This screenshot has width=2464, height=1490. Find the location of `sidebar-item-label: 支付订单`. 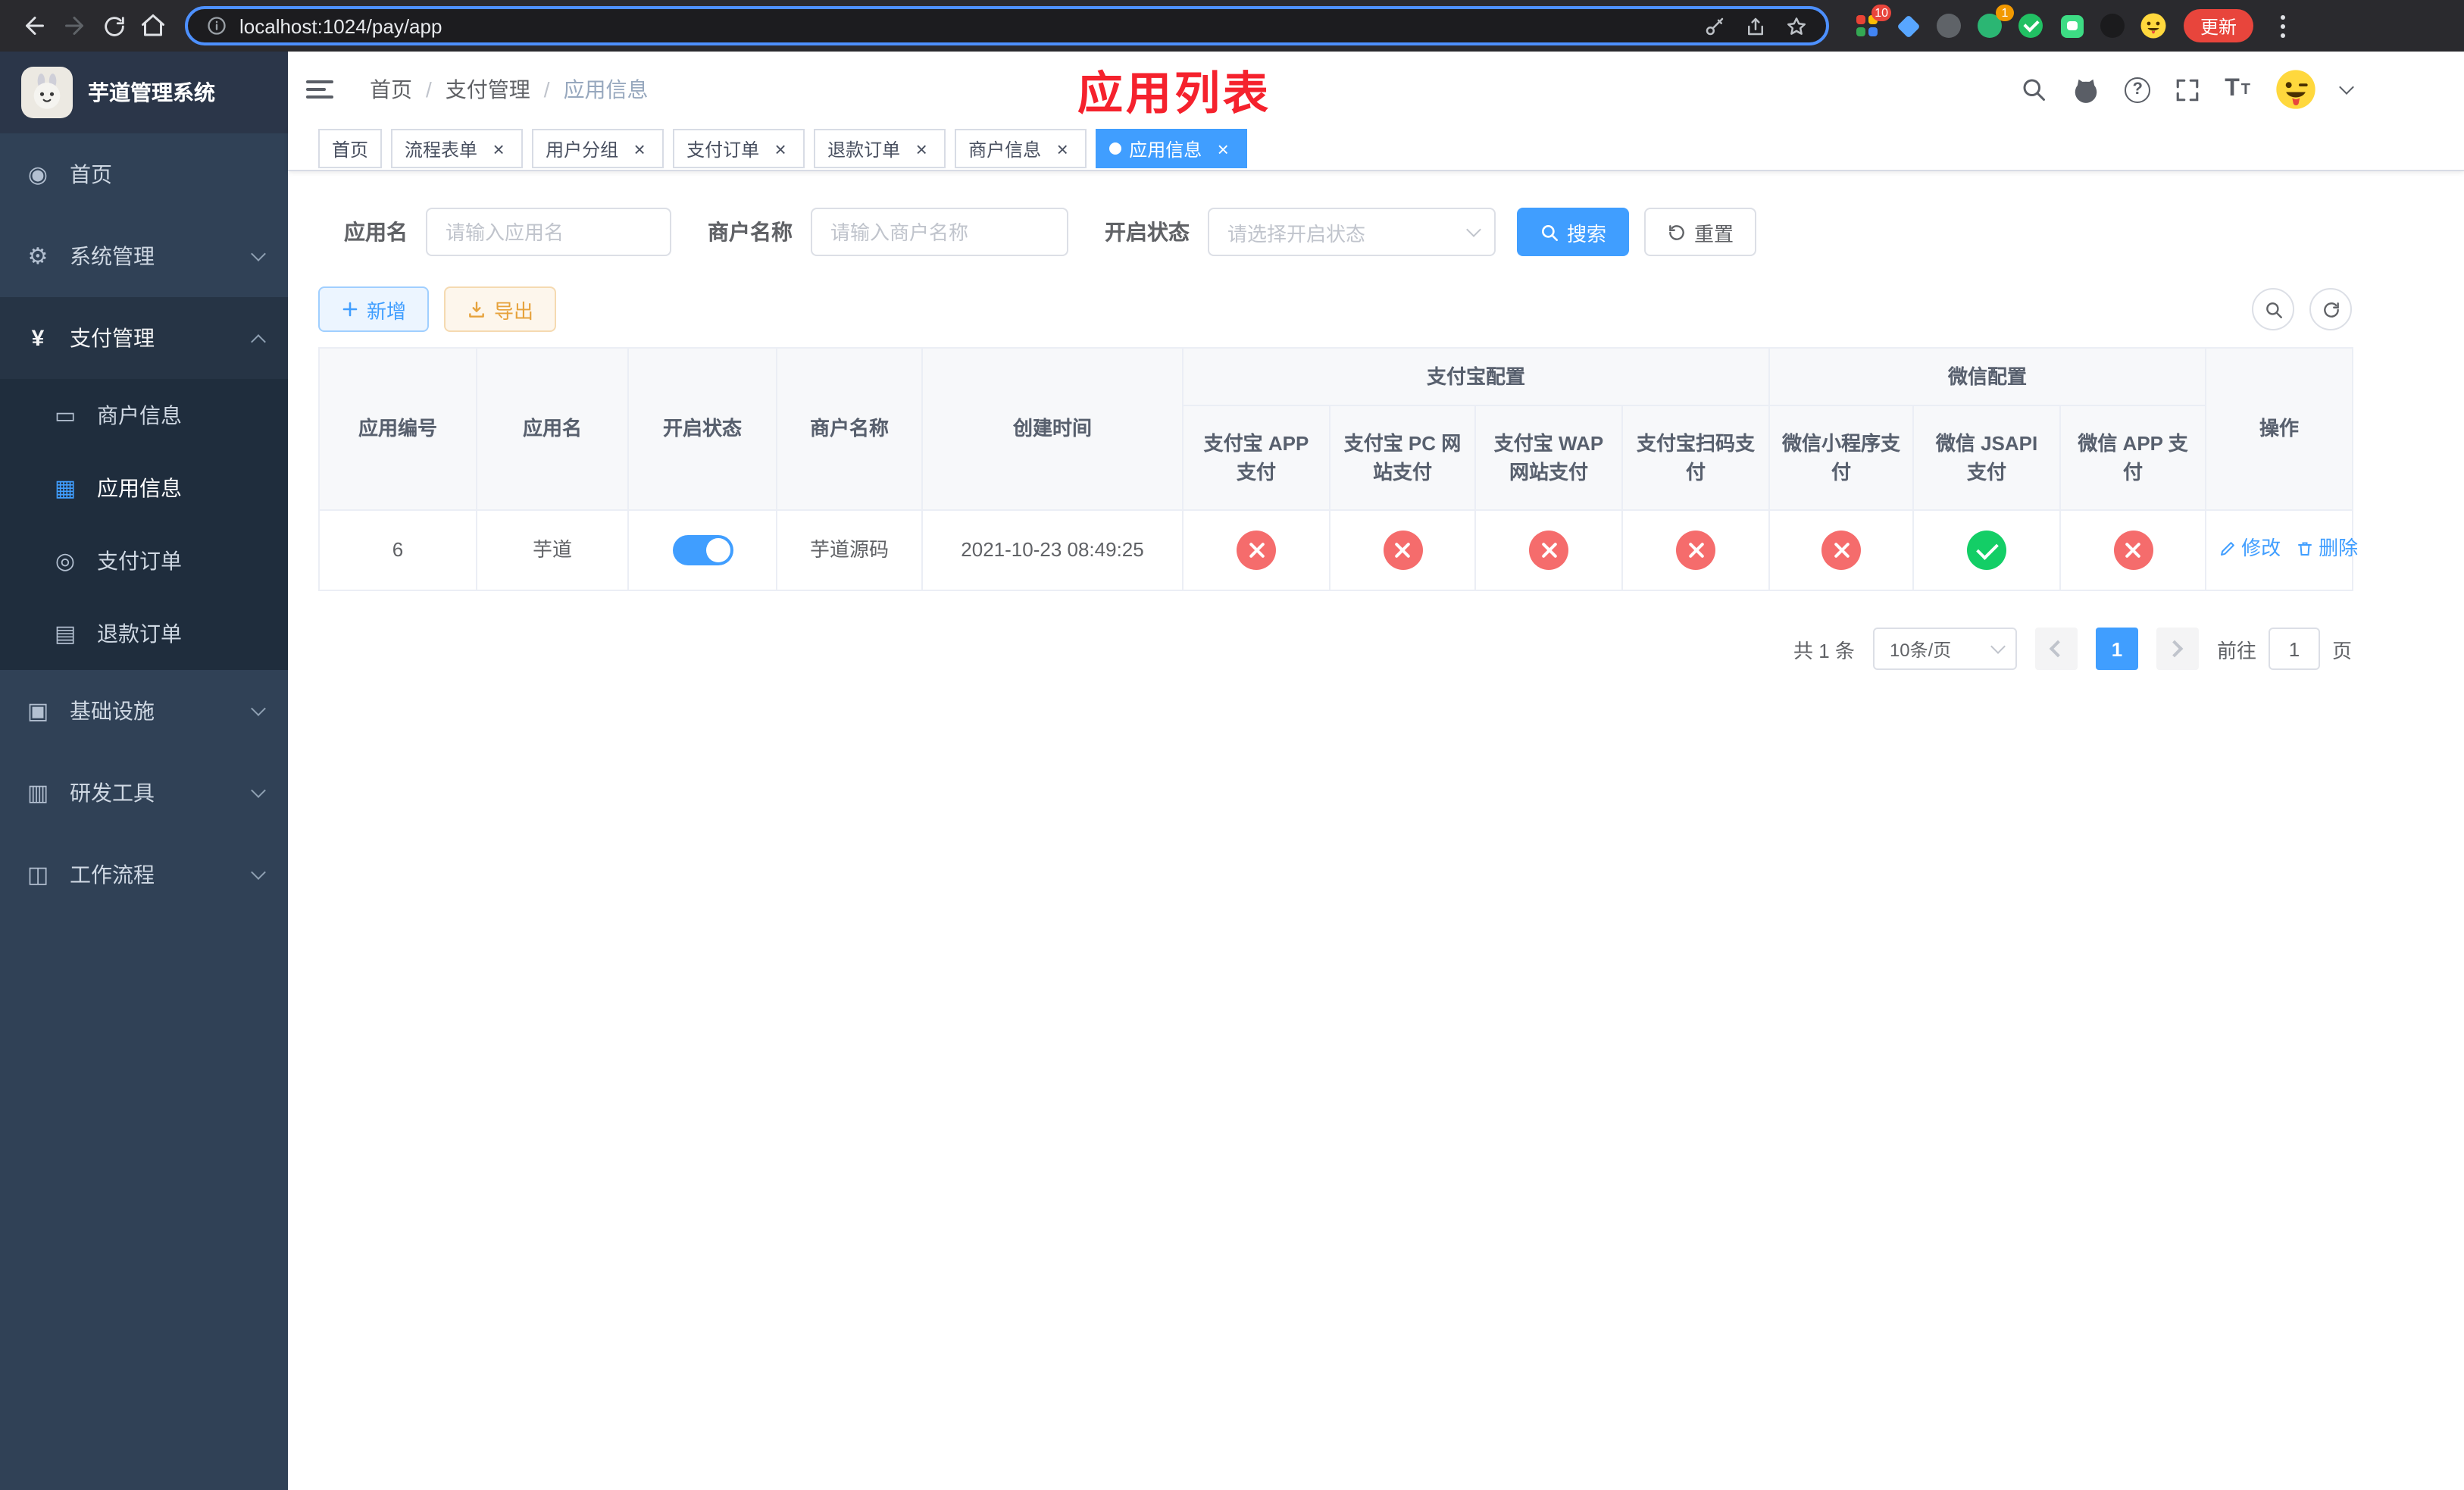

sidebar-item-label: 支付订单 is located at coordinates (139, 561).